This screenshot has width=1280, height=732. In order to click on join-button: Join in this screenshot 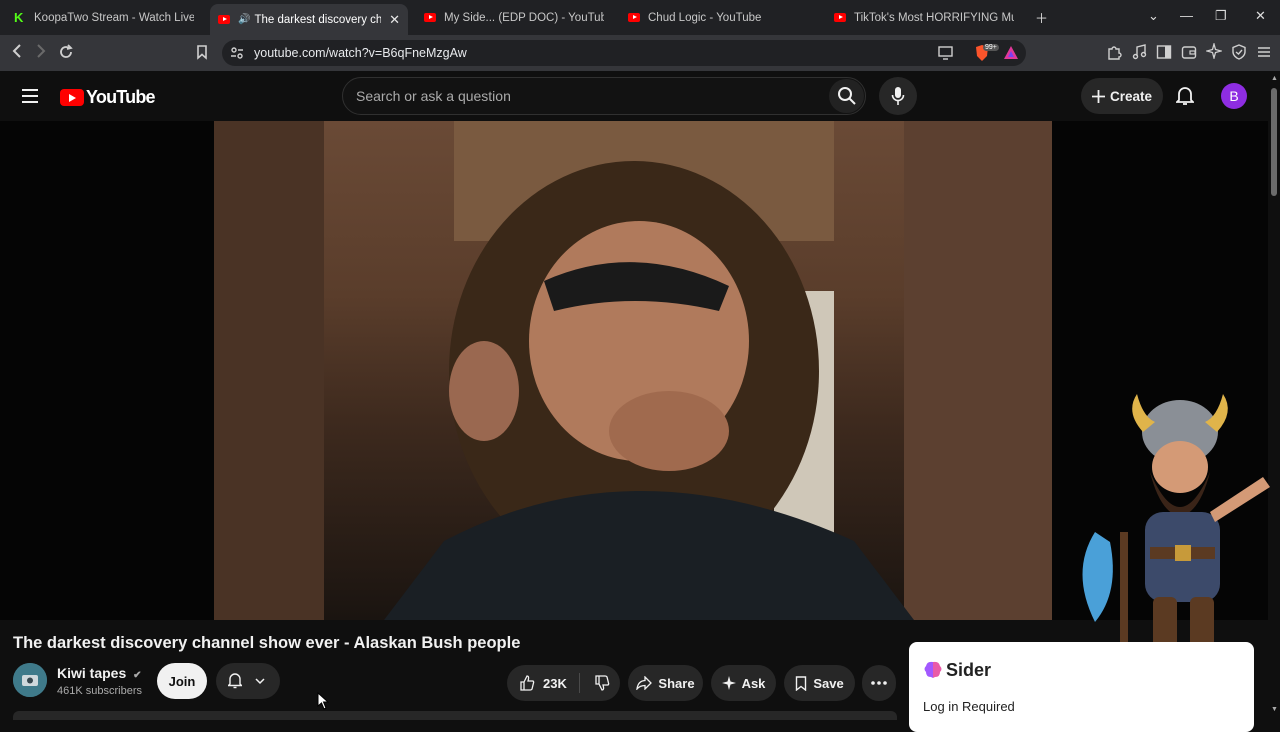, I will do `click(182, 681)`.